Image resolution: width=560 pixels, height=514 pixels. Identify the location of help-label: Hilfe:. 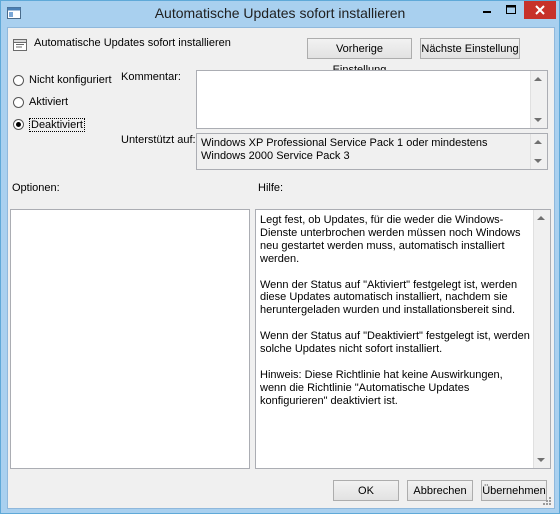
(271, 188).